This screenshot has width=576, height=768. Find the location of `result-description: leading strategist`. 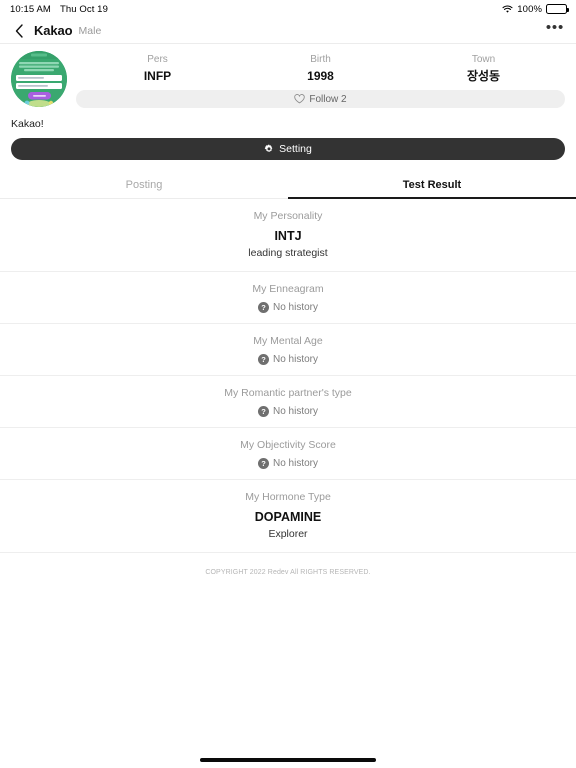

result-description: leading strategist is located at coordinates (288, 253).